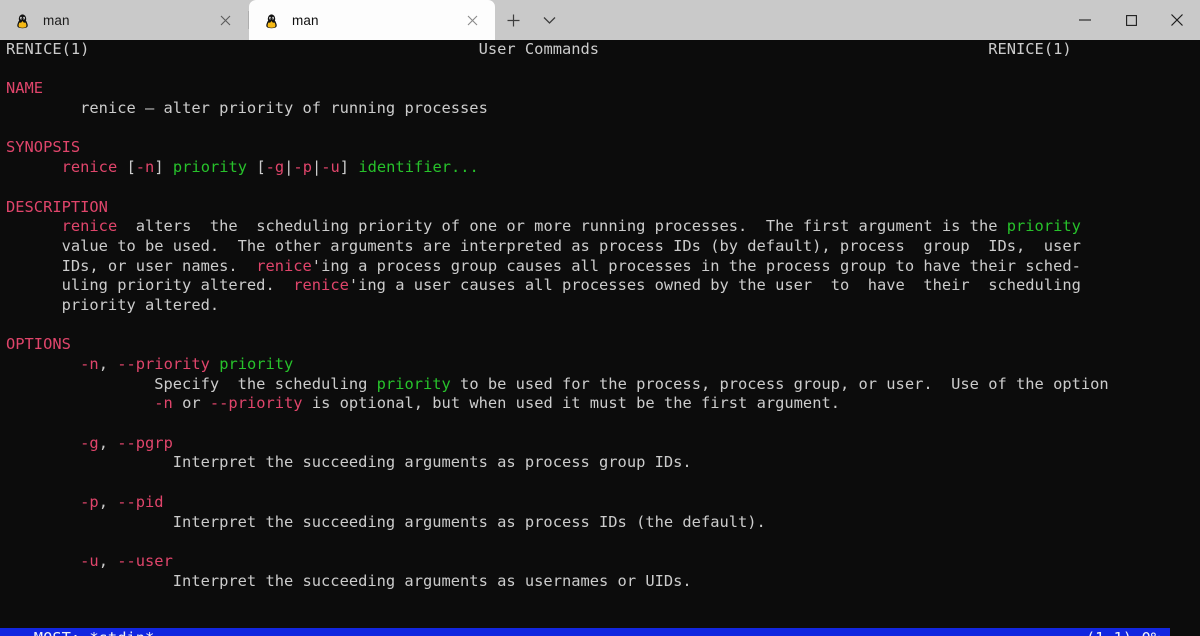  What do you see at coordinates (124, 20) in the screenshot?
I see `tab-man-1: man` at bounding box center [124, 20].